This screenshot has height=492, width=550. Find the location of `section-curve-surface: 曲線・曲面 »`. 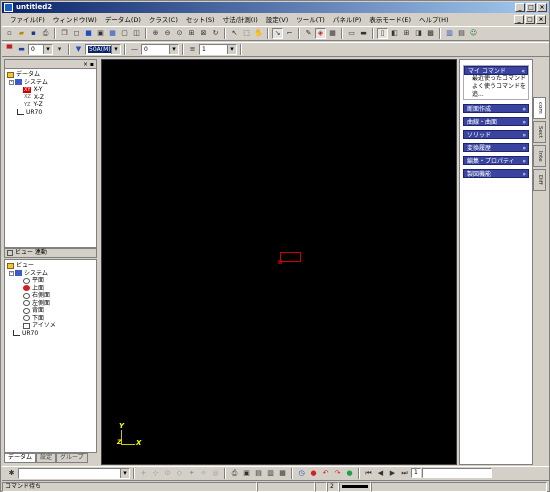

section-curve-surface: 曲線・曲面 » is located at coordinates (496, 121).